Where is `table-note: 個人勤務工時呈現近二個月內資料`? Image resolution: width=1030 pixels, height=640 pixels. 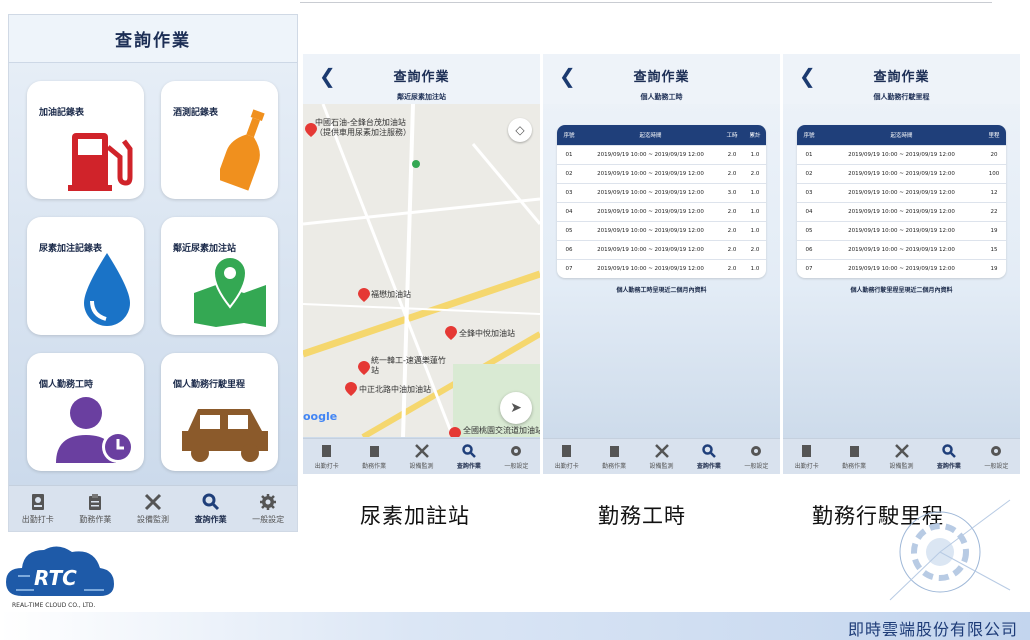 table-note: 個人勤務工時呈現近二個月內資料 is located at coordinates (661, 290).